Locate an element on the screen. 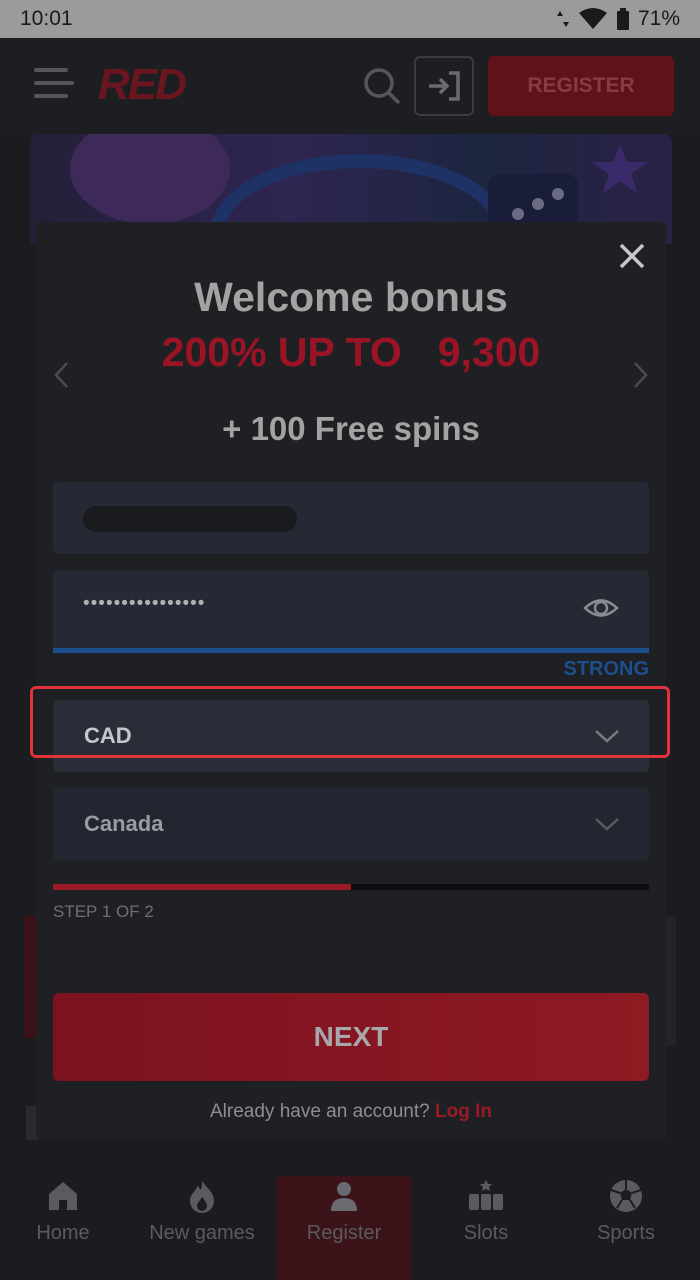 The width and height of the screenshot is (700, 1280). password-strength-bar is located at coordinates (351, 650).